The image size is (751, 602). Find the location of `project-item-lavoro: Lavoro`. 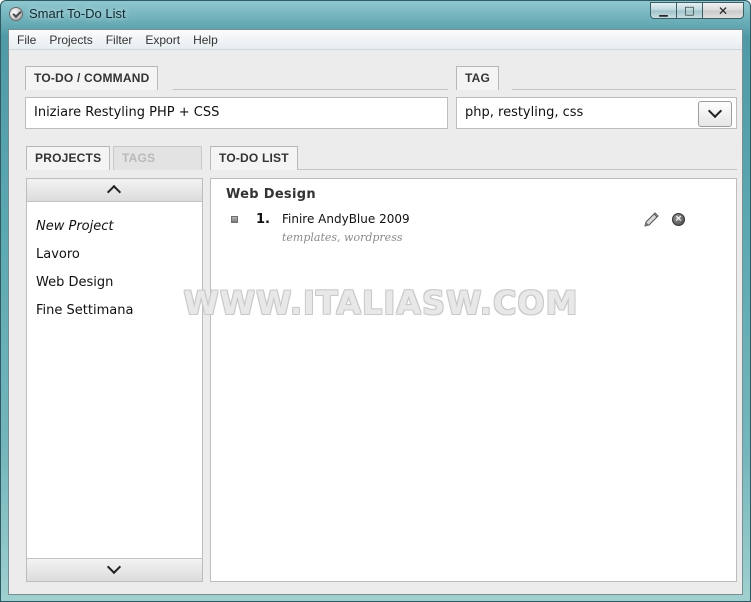

project-item-lavoro: Lavoro is located at coordinates (84, 255).